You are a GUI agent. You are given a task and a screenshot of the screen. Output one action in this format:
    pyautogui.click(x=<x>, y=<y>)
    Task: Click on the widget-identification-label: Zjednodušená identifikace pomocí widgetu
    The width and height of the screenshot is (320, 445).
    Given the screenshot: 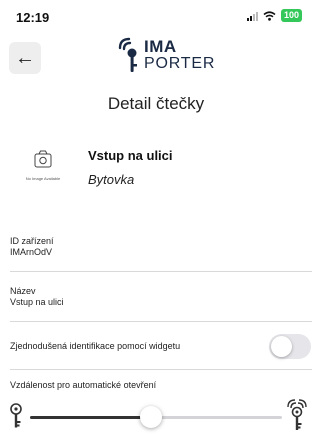 What is the action you would take?
    pyautogui.click(x=95, y=346)
    